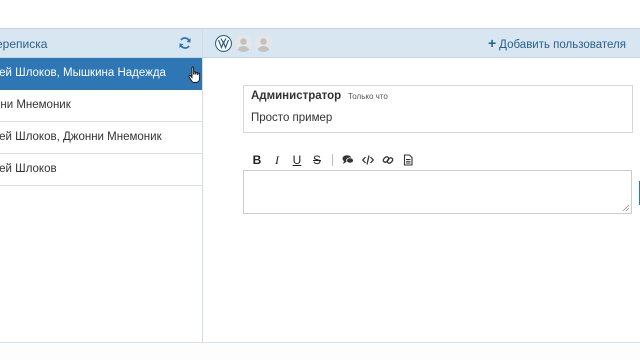  I want to click on link-button, so click(388, 160).